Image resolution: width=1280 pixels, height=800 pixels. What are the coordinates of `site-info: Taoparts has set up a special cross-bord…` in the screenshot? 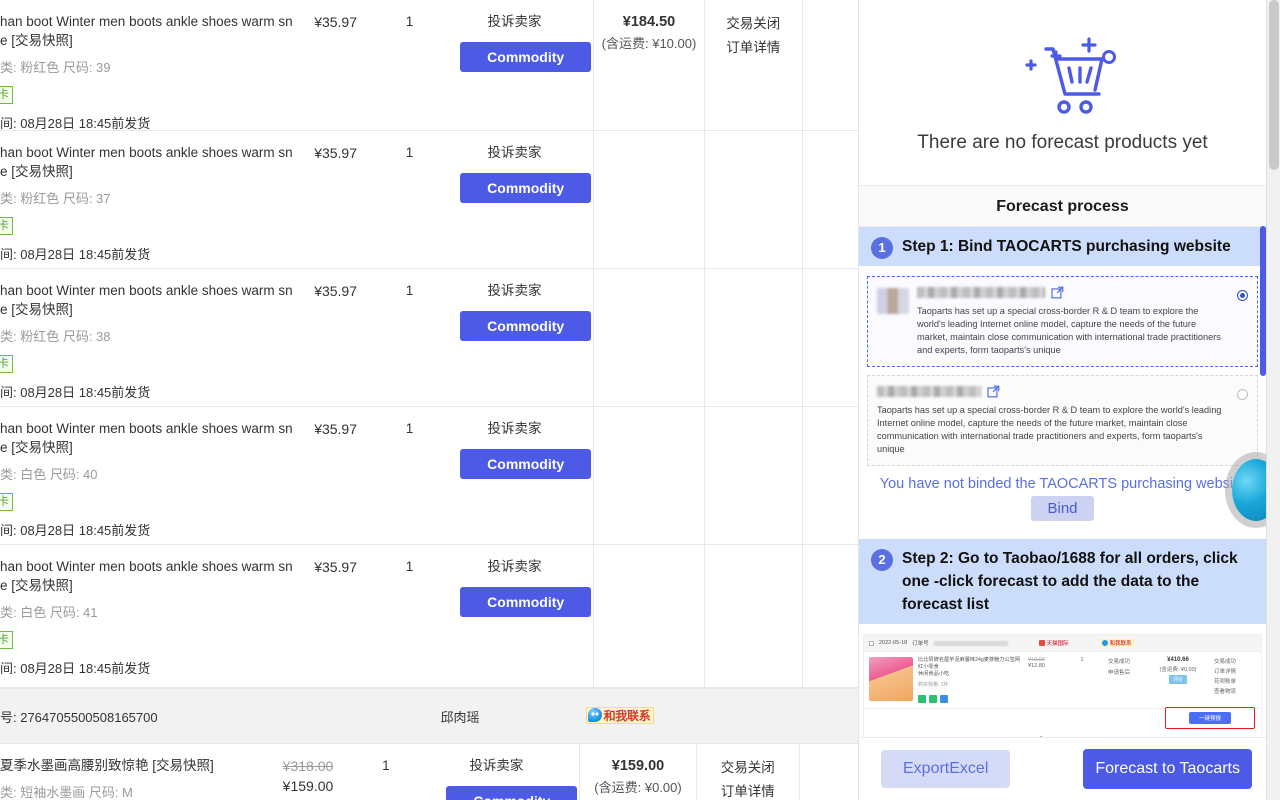 It's located at (1052, 420).